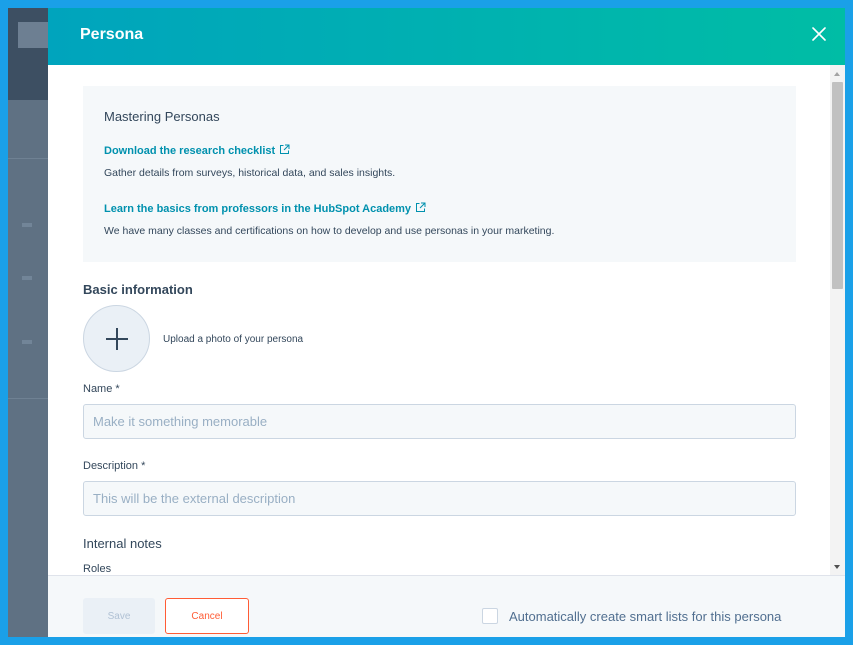  What do you see at coordinates (138, 289) in the screenshot?
I see `basic-information-heading: Basic information` at bounding box center [138, 289].